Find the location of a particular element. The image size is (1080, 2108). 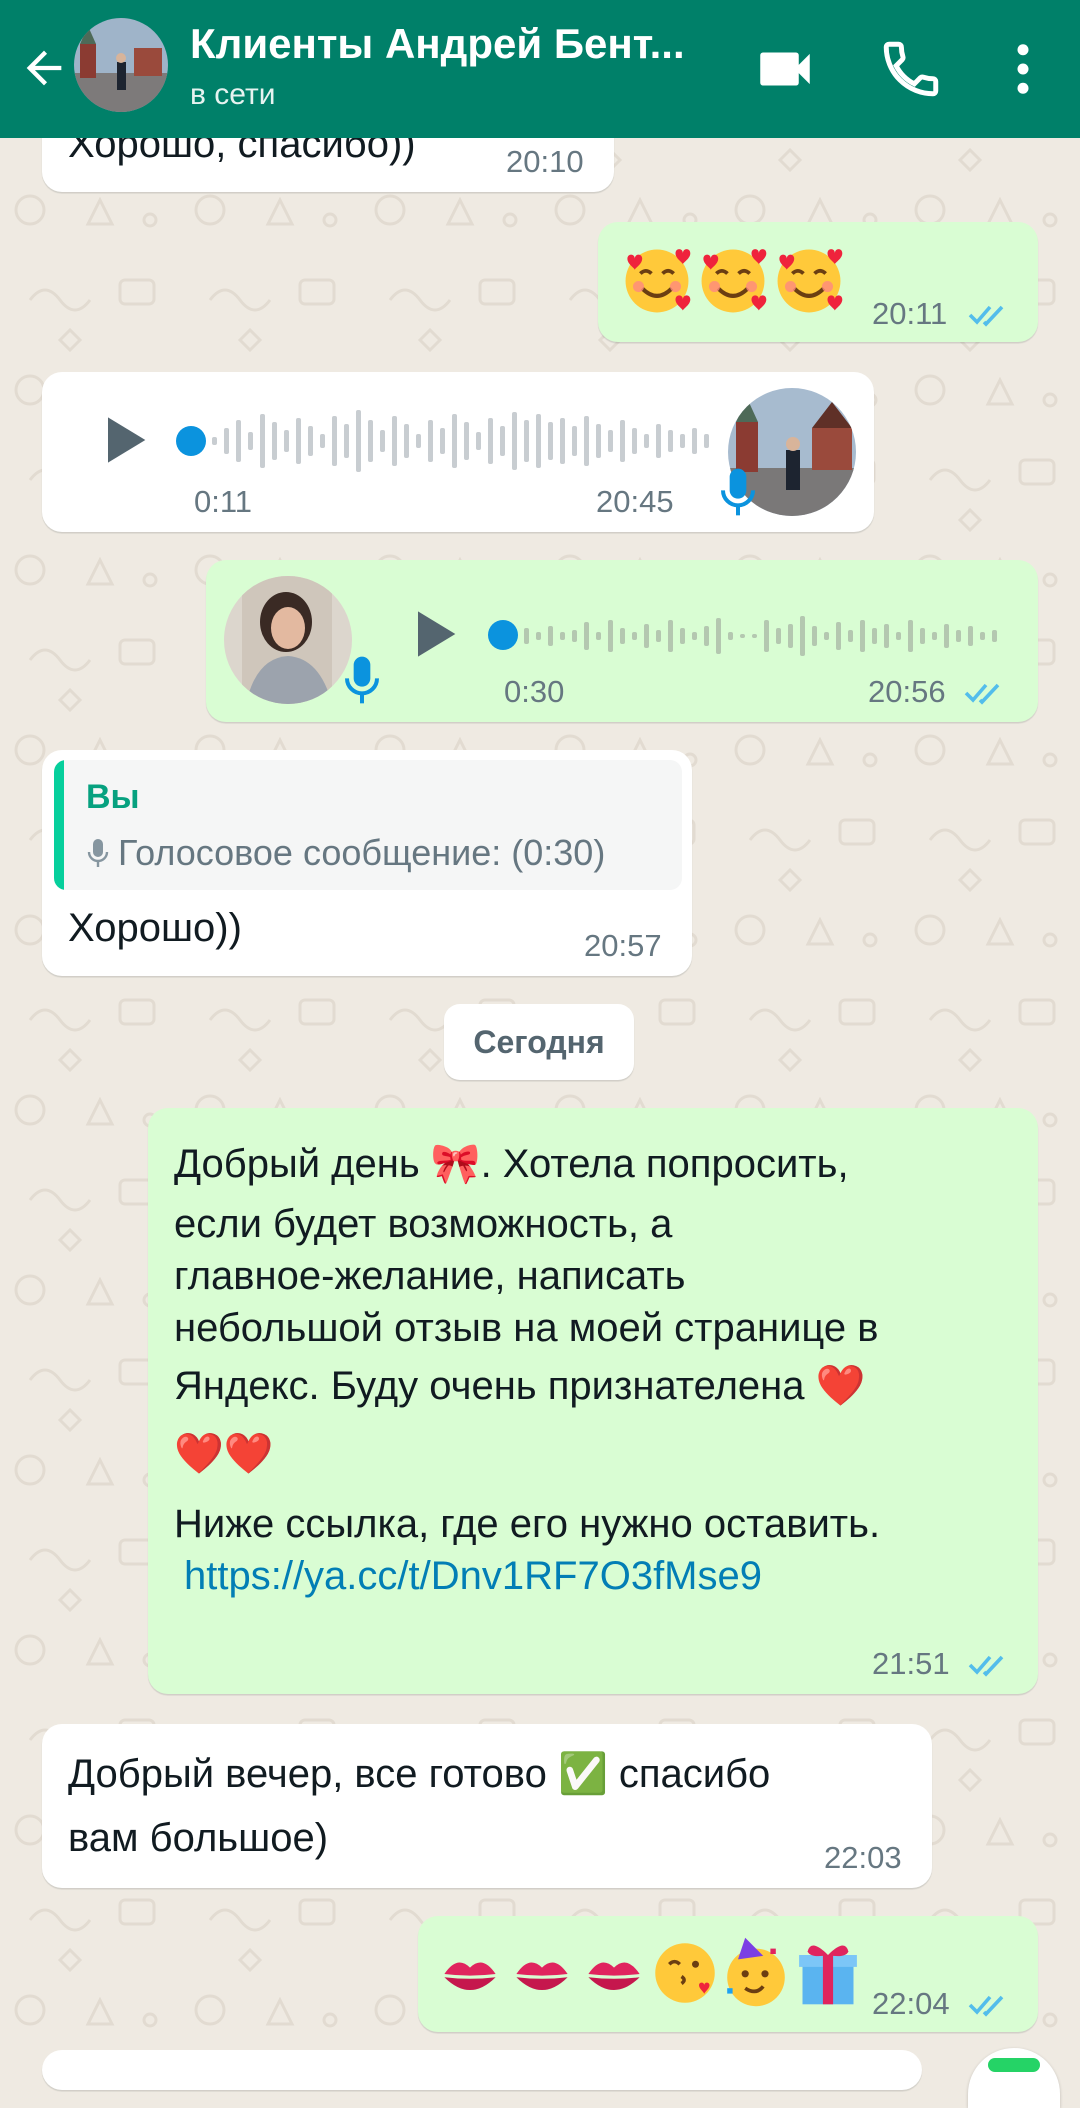

message-text-line: ❤️❤️ is located at coordinates (224, 1454).